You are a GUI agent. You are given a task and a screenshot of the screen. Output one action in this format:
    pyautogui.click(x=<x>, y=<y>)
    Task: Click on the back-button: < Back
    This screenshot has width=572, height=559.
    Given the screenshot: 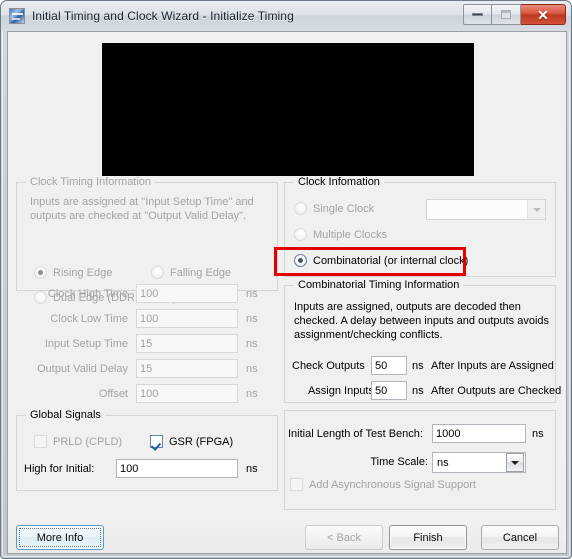 What is the action you would take?
    pyautogui.click(x=344, y=537)
    